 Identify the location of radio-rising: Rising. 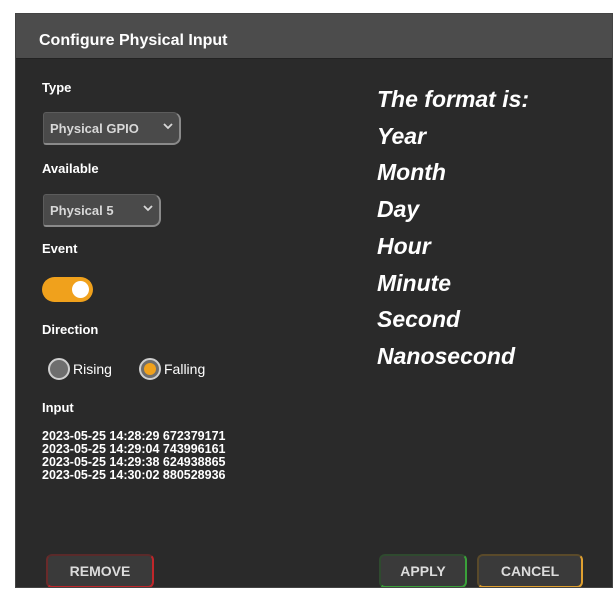
(80, 369).